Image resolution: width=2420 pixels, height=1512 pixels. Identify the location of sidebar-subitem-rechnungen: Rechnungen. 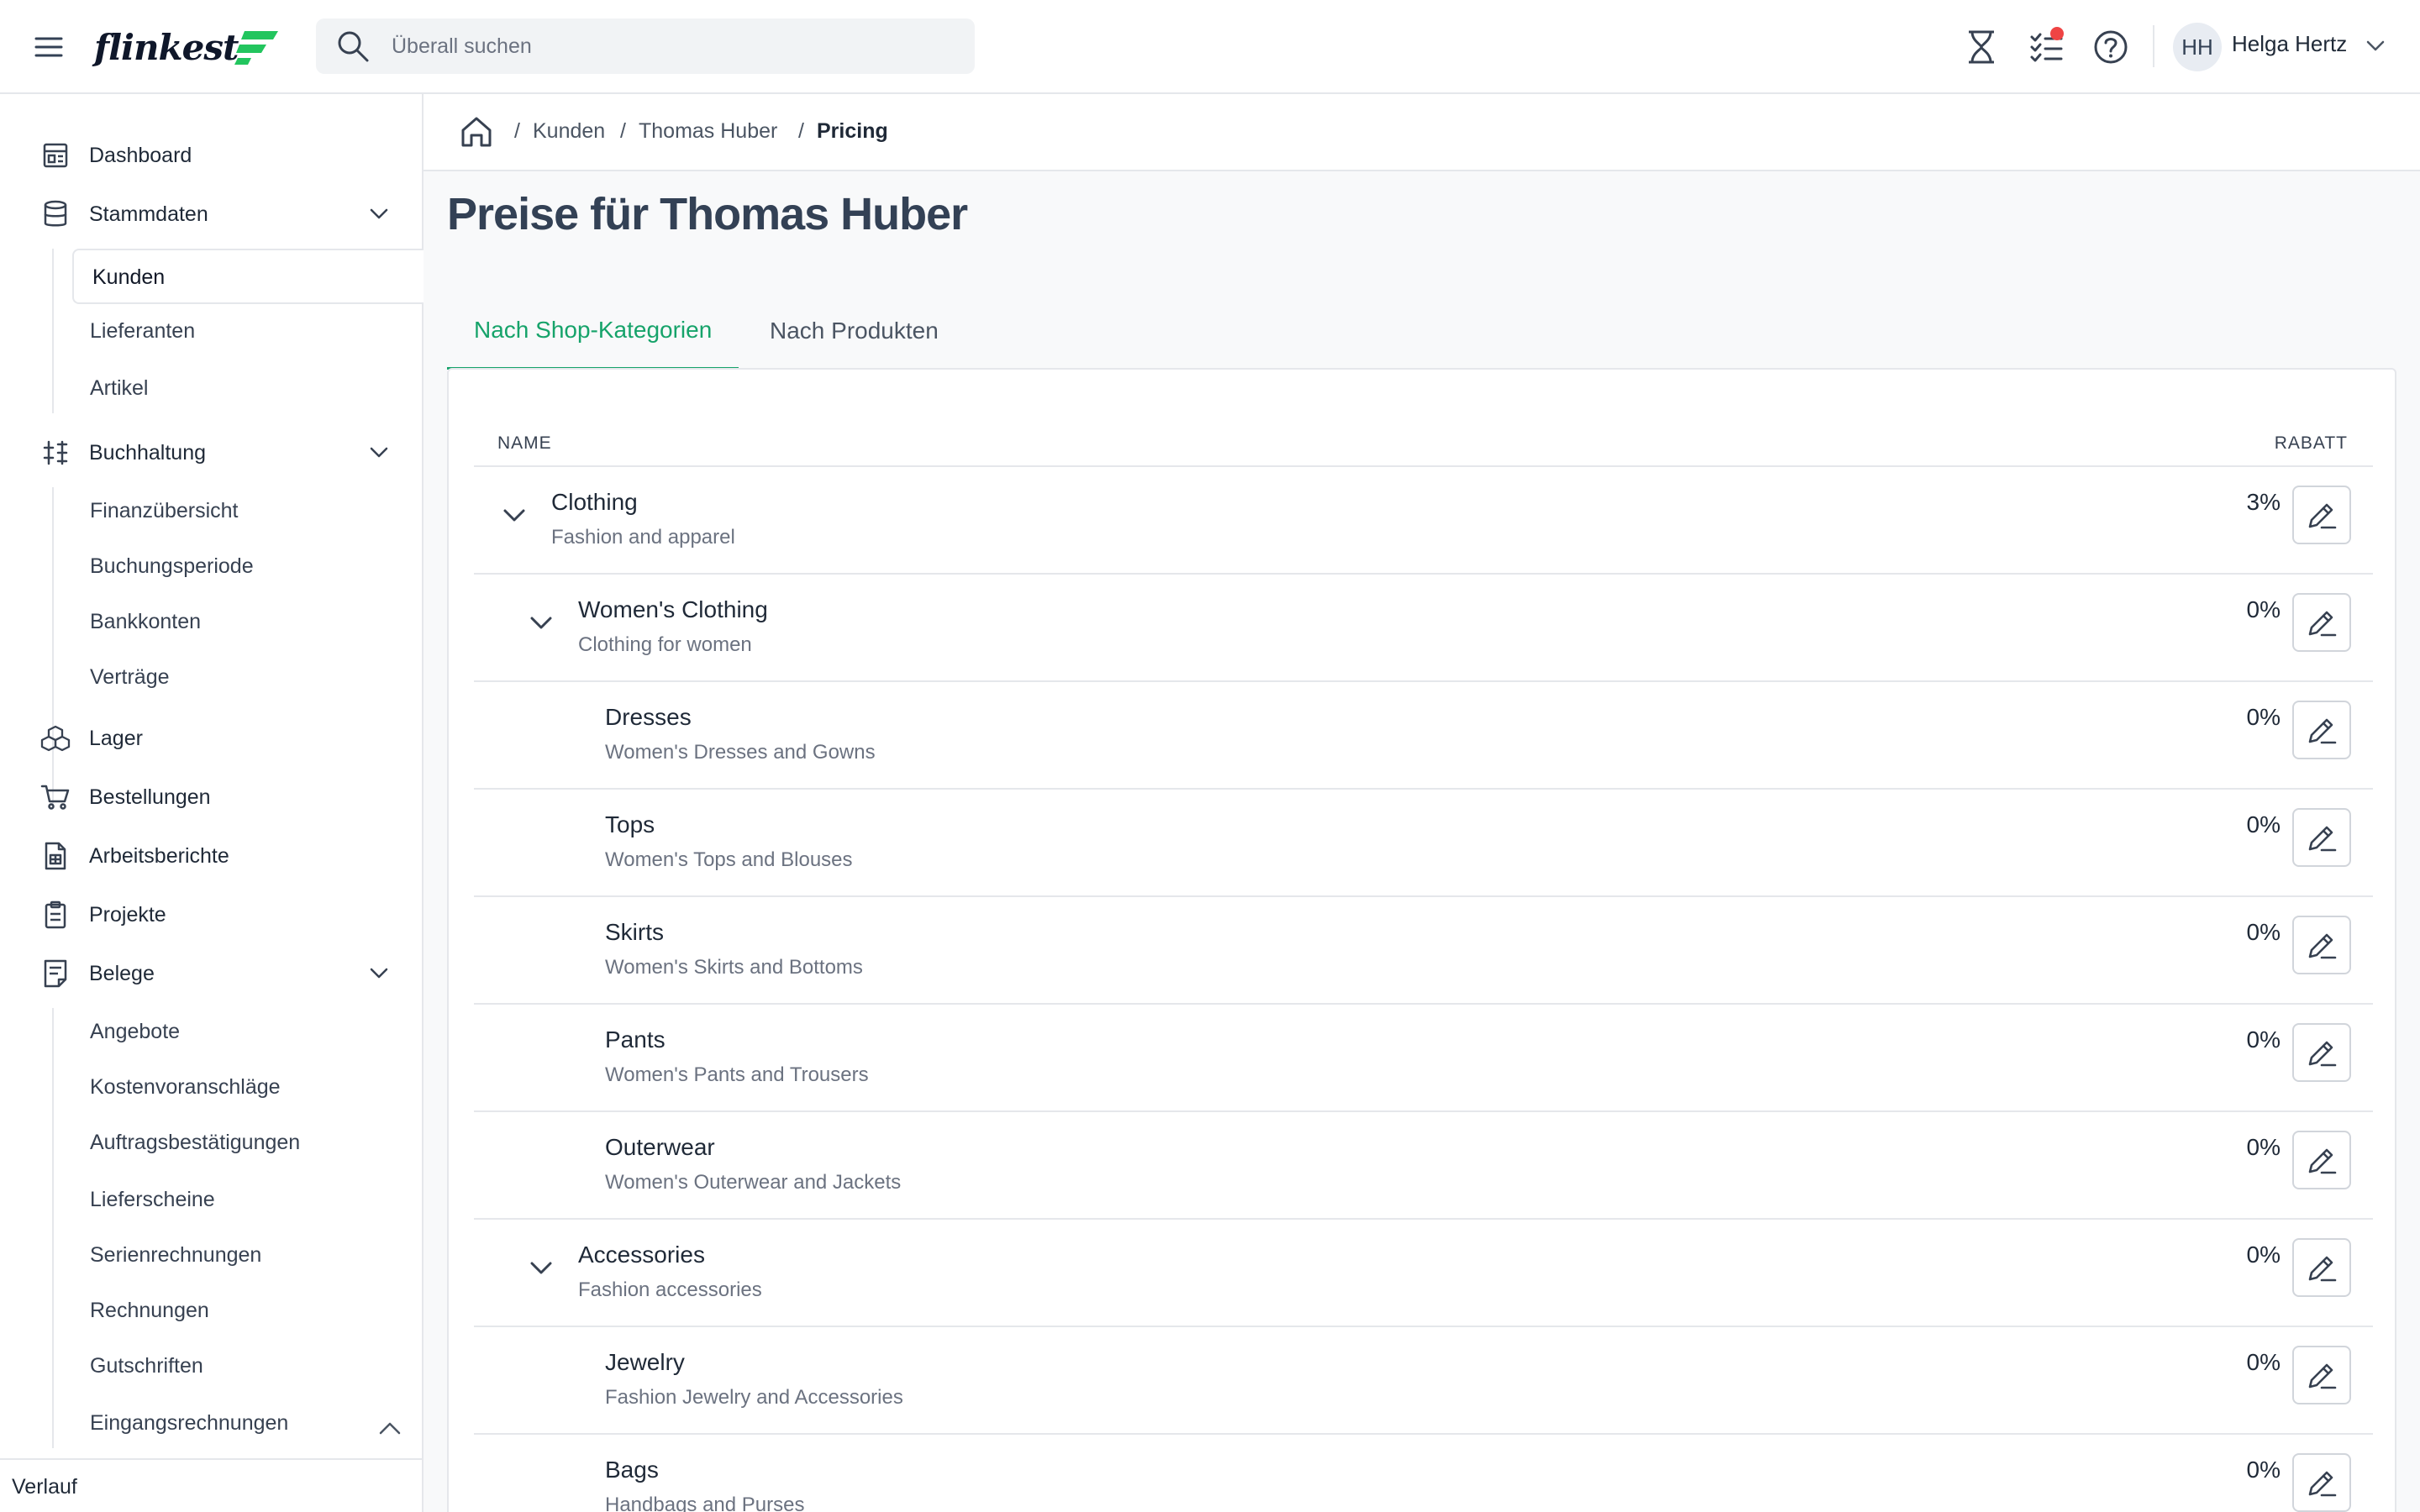
(149, 1311).